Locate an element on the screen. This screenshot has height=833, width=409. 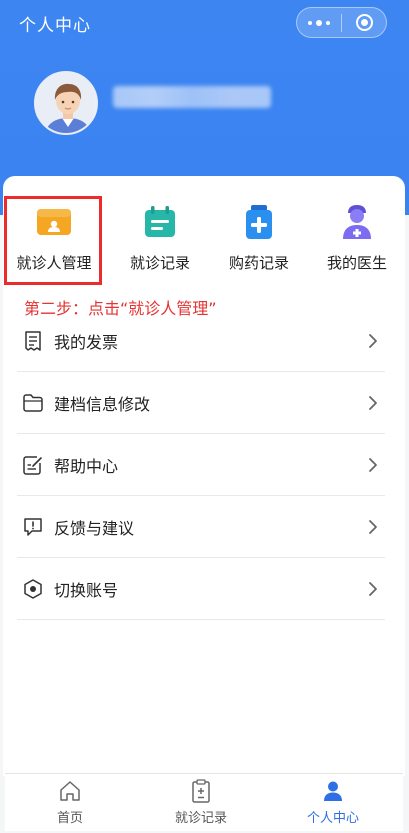
menu-item-profile-edit: 建档信息修改 is located at coordinates (201, 403).